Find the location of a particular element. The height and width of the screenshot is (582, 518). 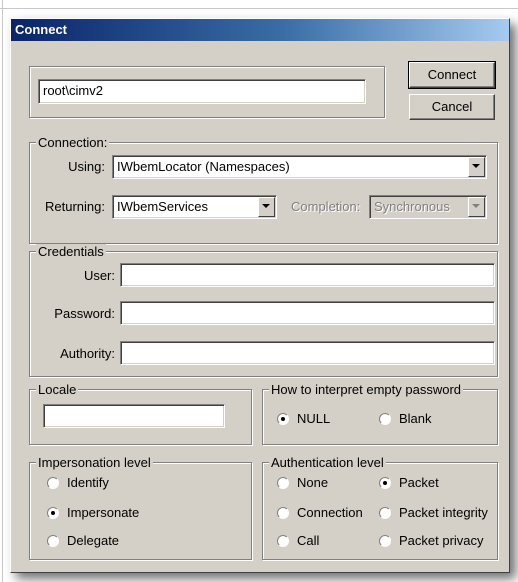

connect-button: Connect is located at coordinates (452, 75).